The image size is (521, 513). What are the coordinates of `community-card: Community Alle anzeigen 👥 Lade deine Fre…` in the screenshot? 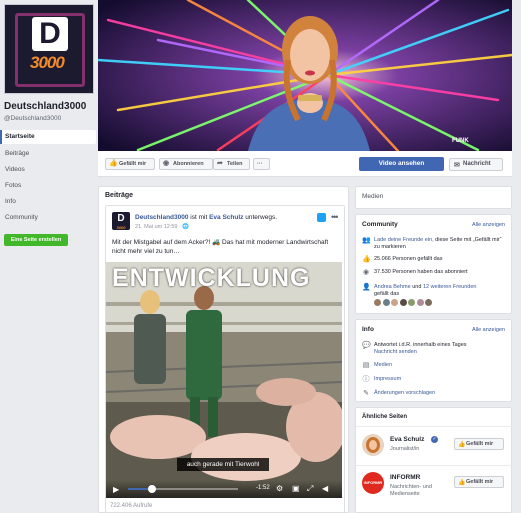 It's located at (433, 264).